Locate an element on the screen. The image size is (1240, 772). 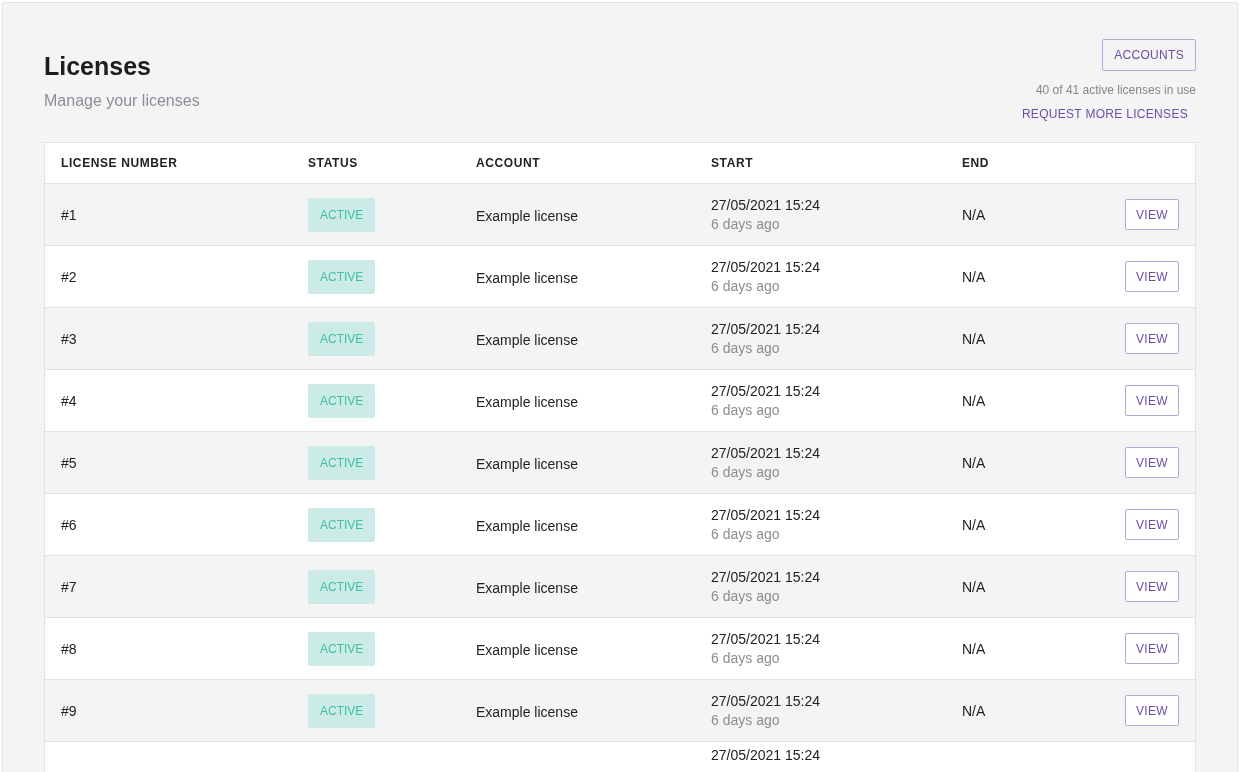
license-number: #9 is located at coordinates (69, 710).